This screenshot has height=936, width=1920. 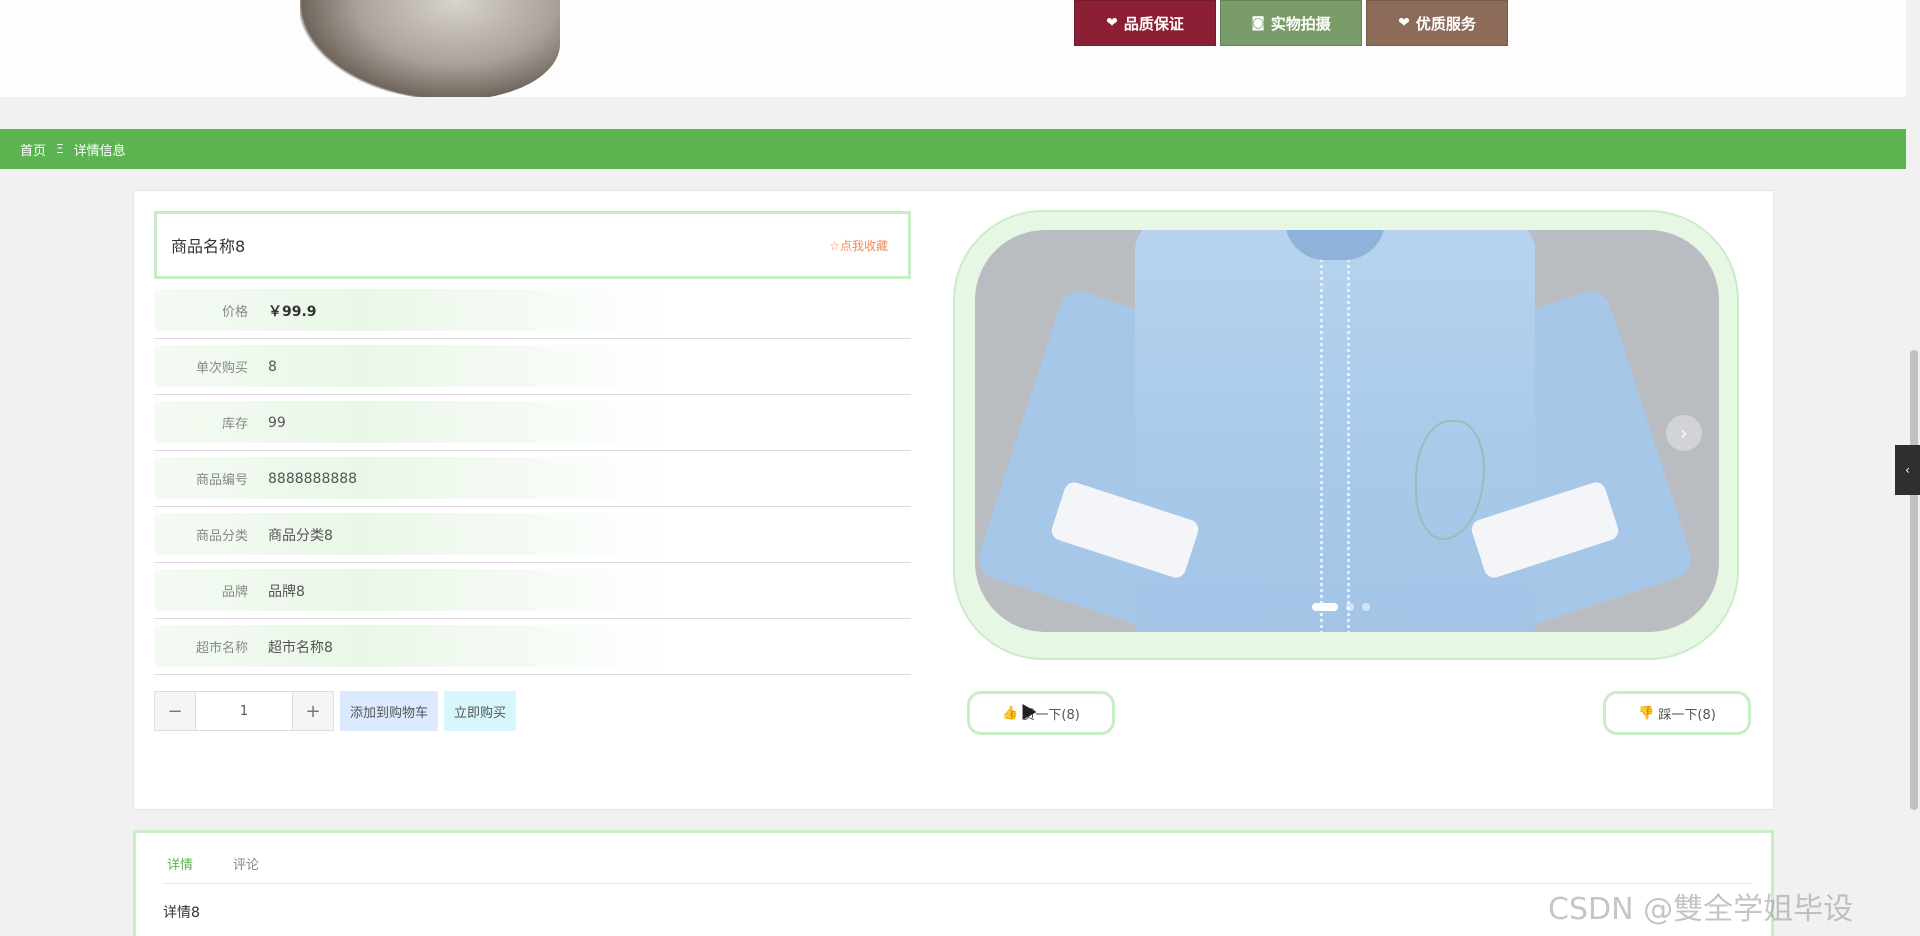 What do you see at coordinates (953, 48) in the screenshot?
I see `top-banner: ❤ 品质保证 ◙ 实物拍摄 ❤ 优质服务` at bounding box center [953, 48].